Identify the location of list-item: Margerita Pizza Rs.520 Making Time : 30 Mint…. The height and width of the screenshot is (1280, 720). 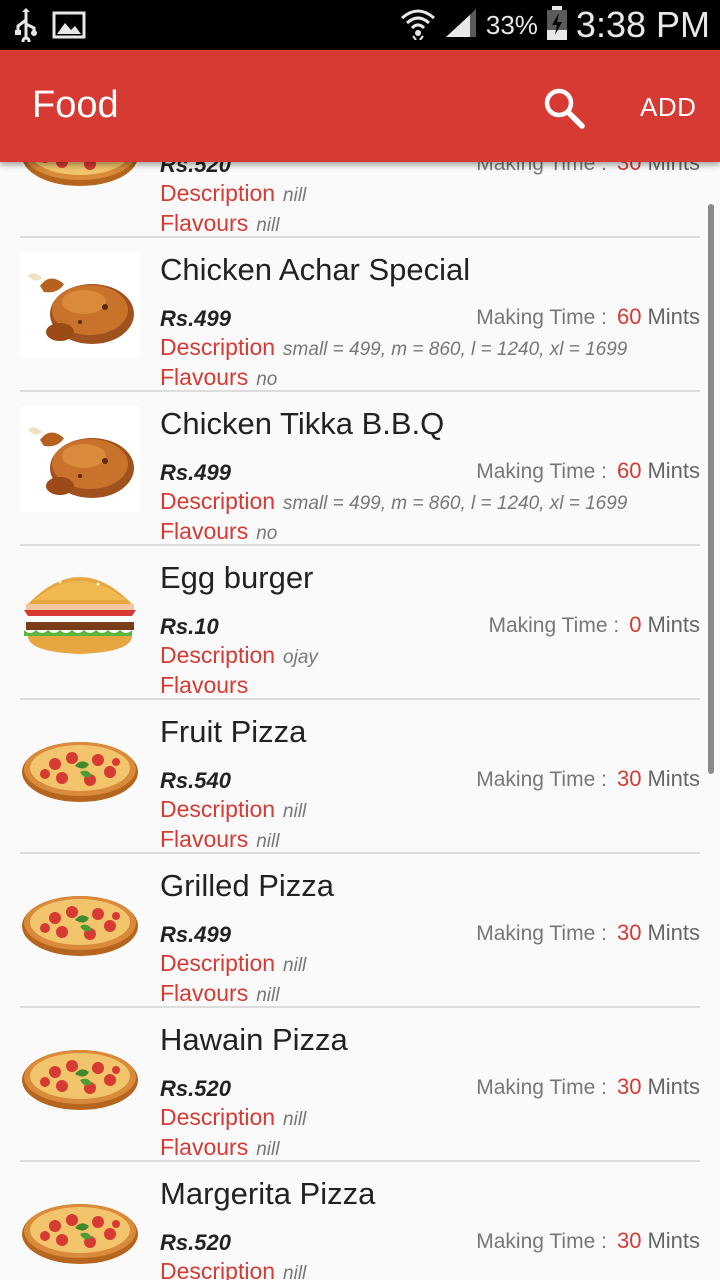
(360, 1221).